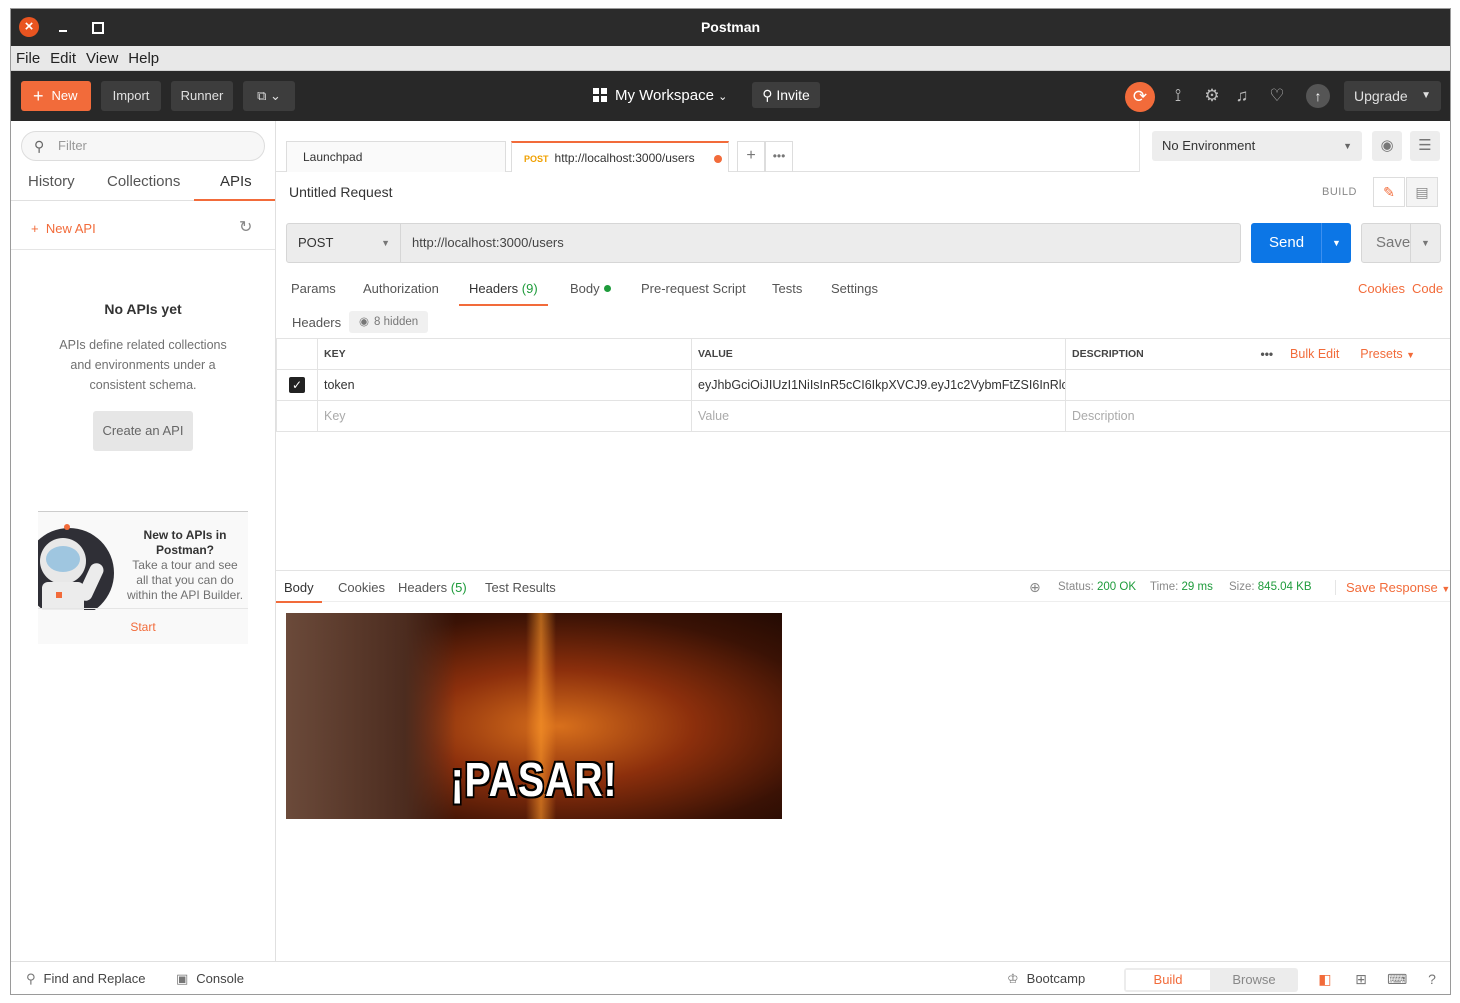 The width and height of the screenshot is (1460, 1003). What do you see at coordinates (693, 293) in the screenshot?
I see `tab-prerequest: Pre-request Script` at bounding box center [693, 293].